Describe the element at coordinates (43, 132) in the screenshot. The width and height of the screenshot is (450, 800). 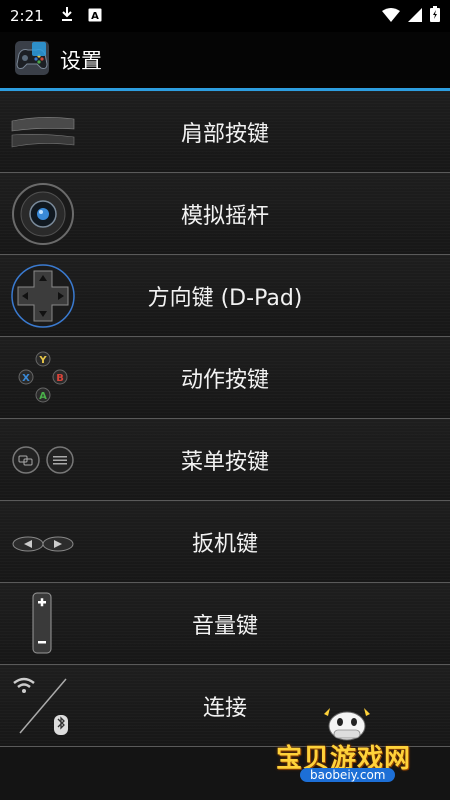
I see `shoulder-buttons-icon` at that location.